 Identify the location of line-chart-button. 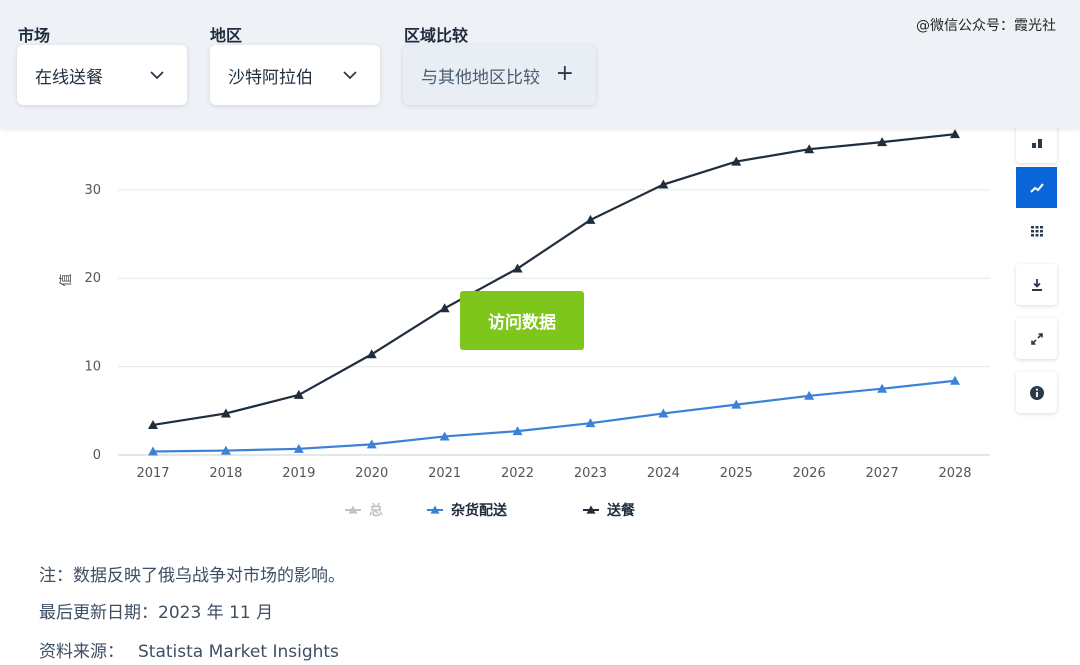
(1036, 187).